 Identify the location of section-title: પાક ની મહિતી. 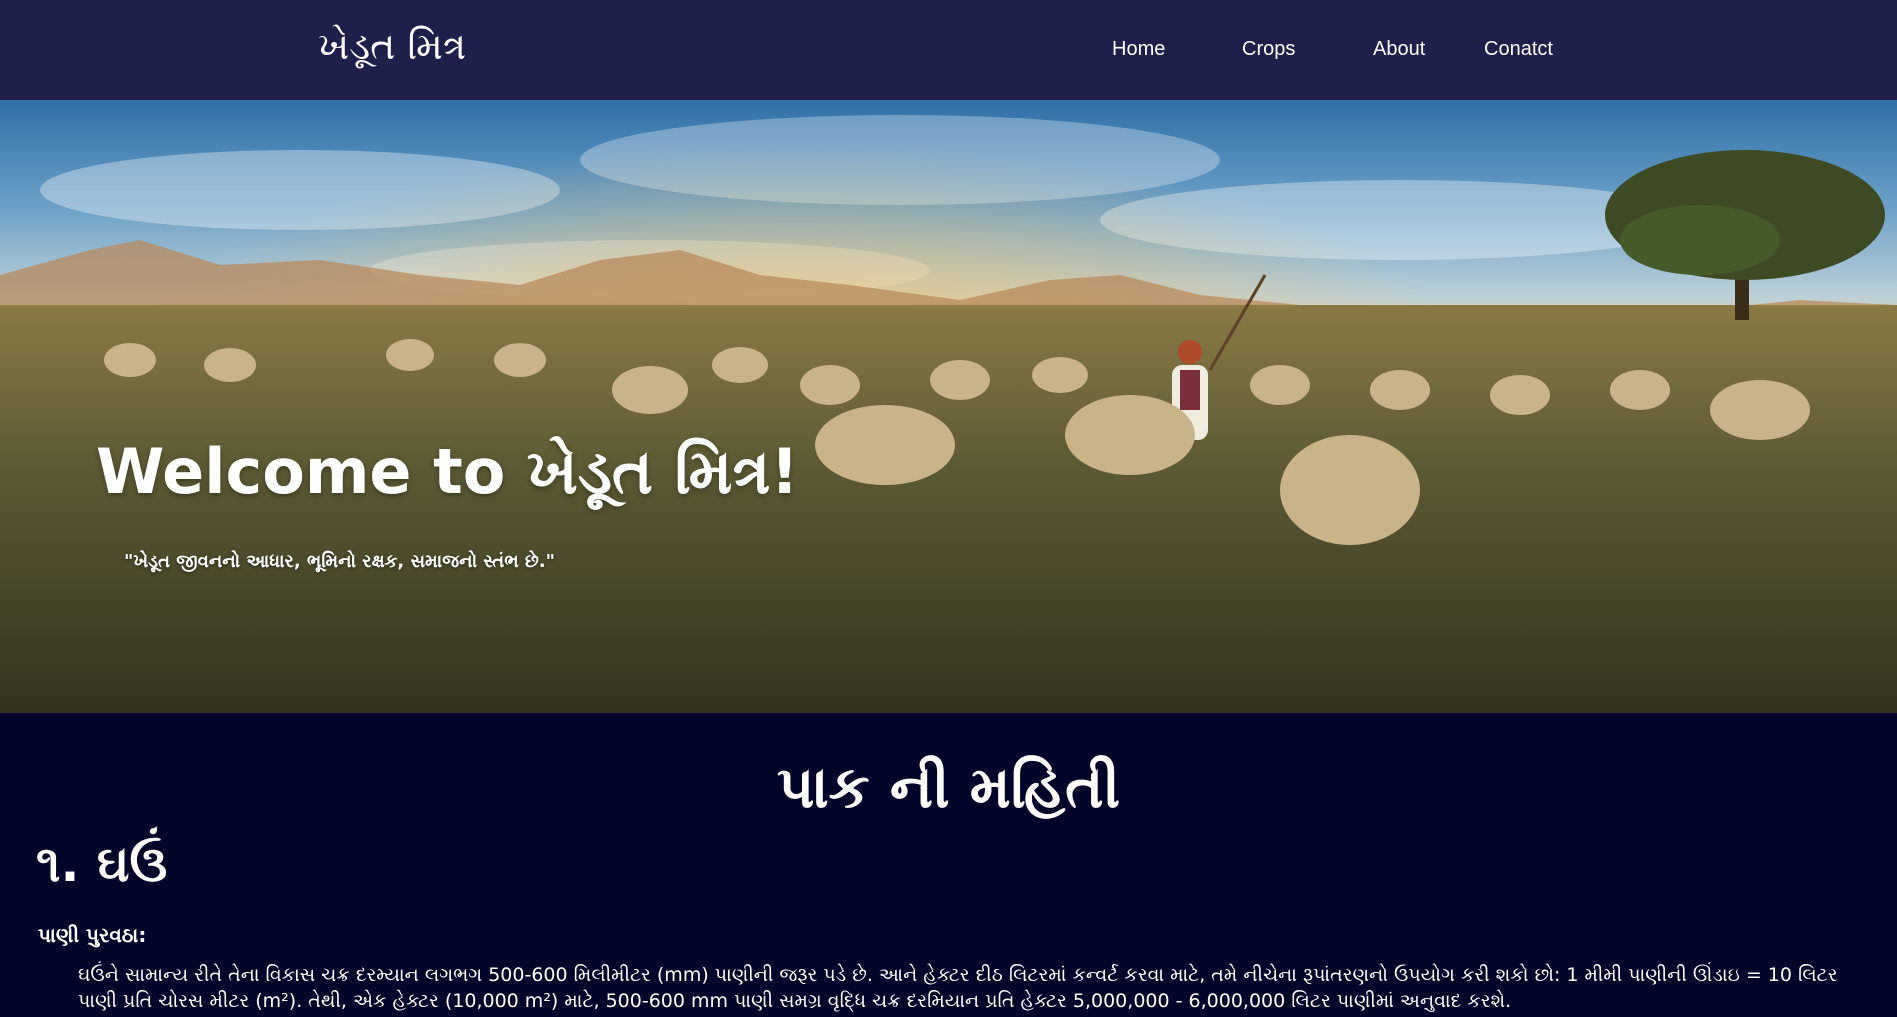
(948, 787).